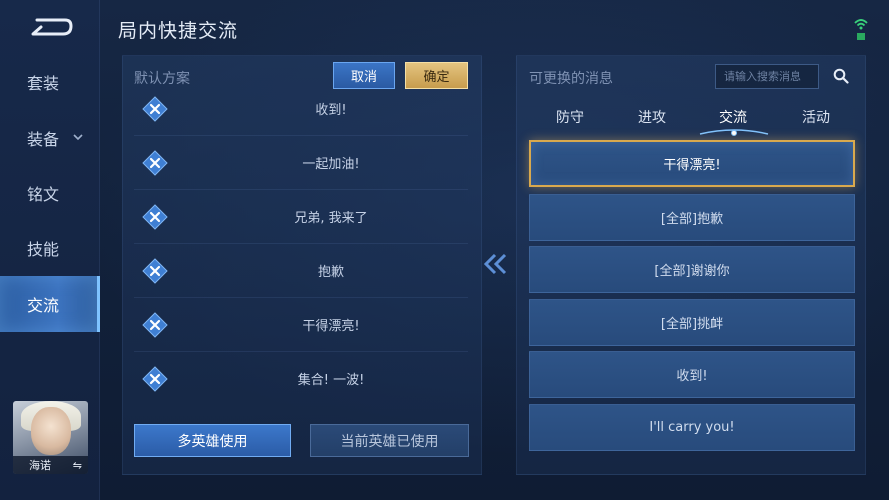  Describe the element at coordinates (40, 465) in the screenshot. I see `hero-name: 海诺` at that location.